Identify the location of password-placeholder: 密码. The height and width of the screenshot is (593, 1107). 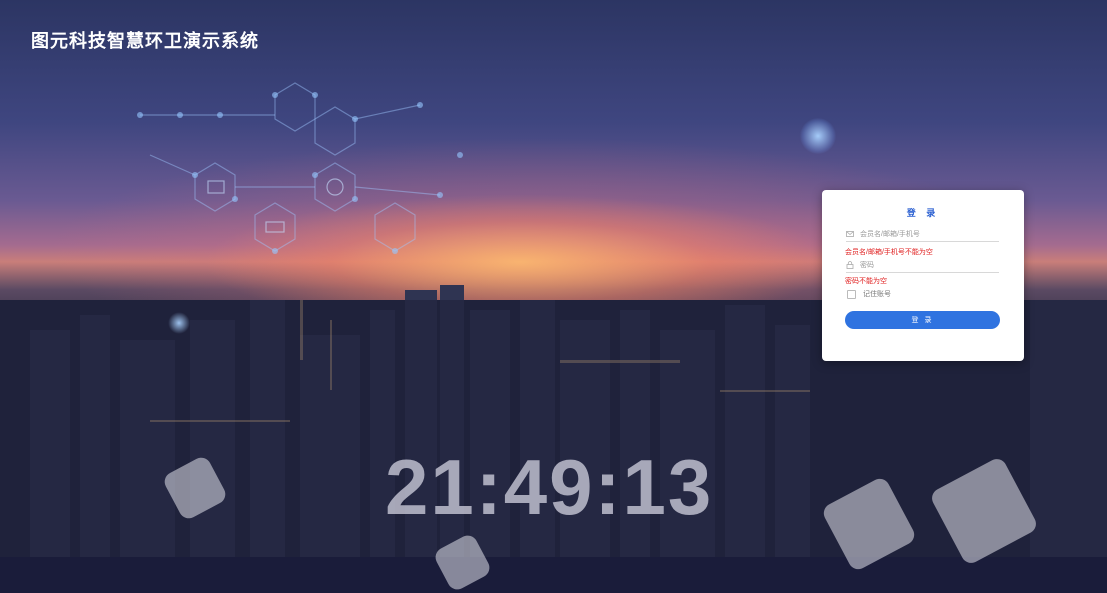
(867, 265).